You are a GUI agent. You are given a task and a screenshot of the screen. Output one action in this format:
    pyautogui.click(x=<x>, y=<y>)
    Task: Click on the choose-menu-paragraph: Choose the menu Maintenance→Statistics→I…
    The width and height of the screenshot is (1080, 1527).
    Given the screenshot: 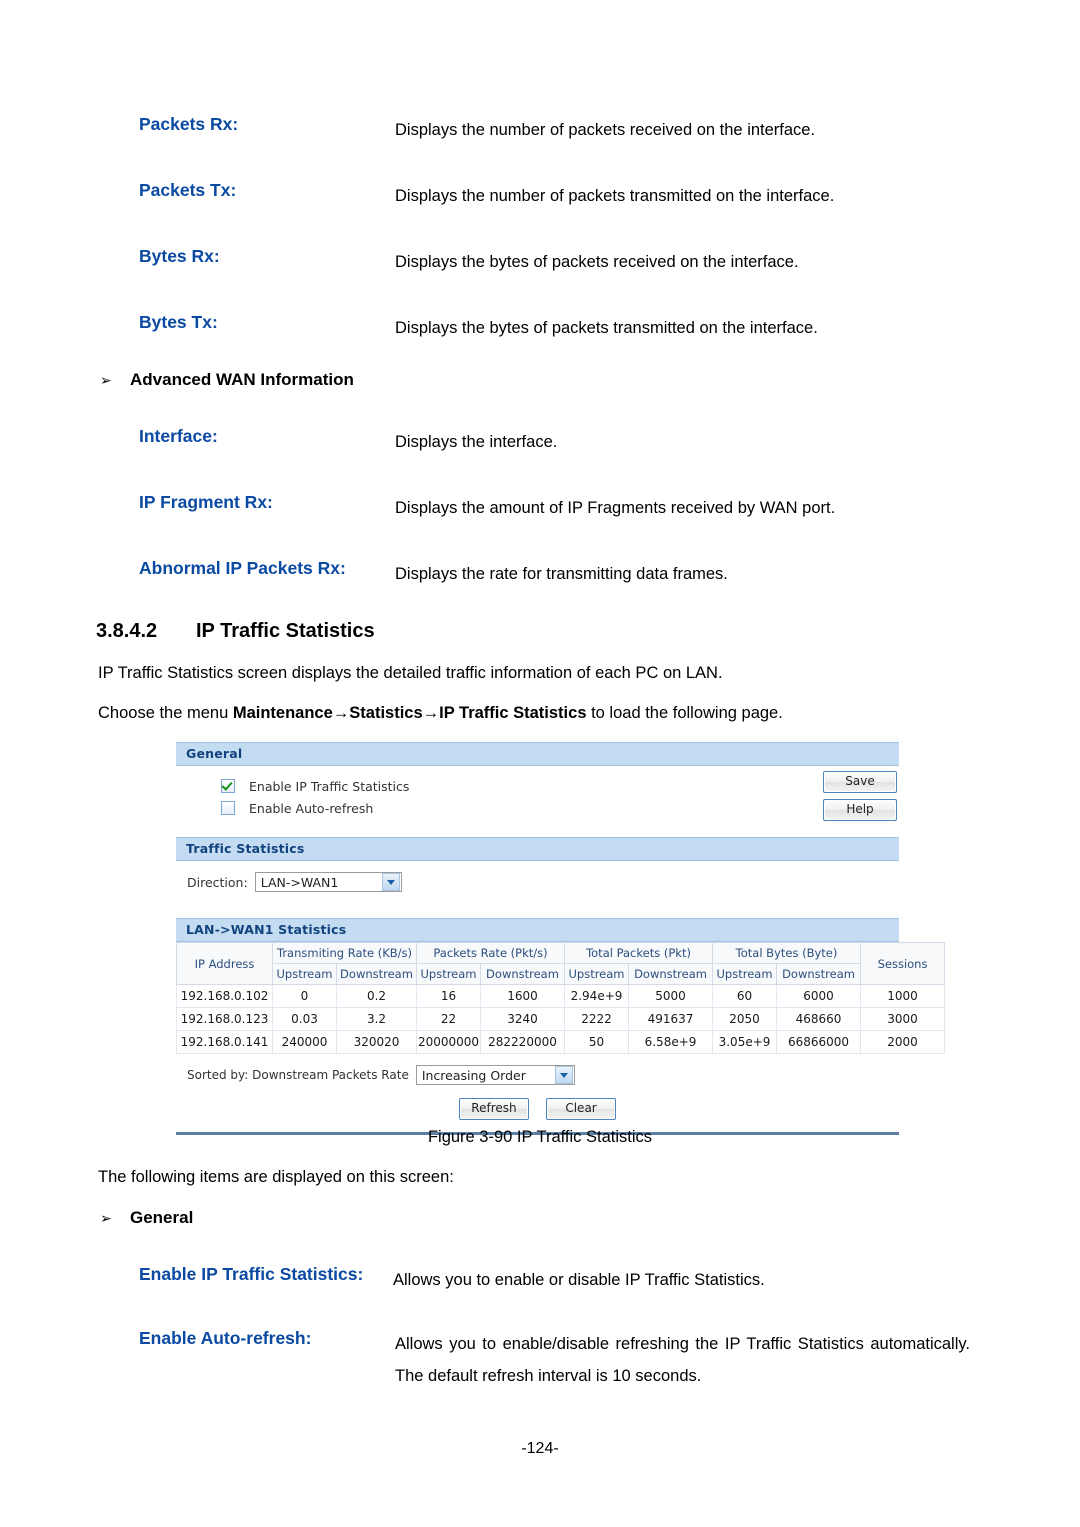 What is the action you would take?
    pyautogui.click(x=558, y=713)
    